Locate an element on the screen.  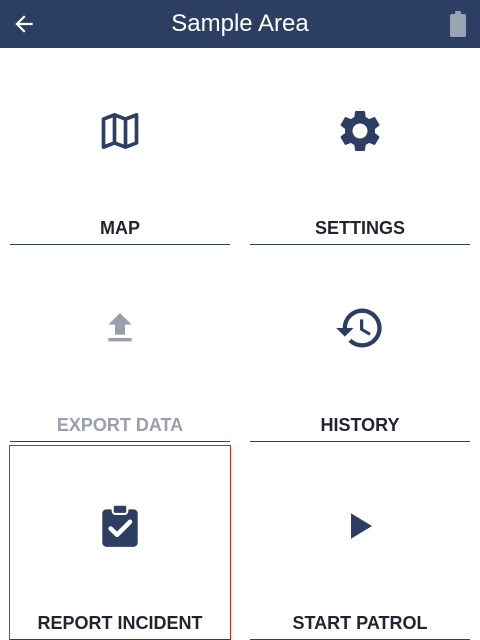
map-tile: MAP is located at coordinates (120, 148).